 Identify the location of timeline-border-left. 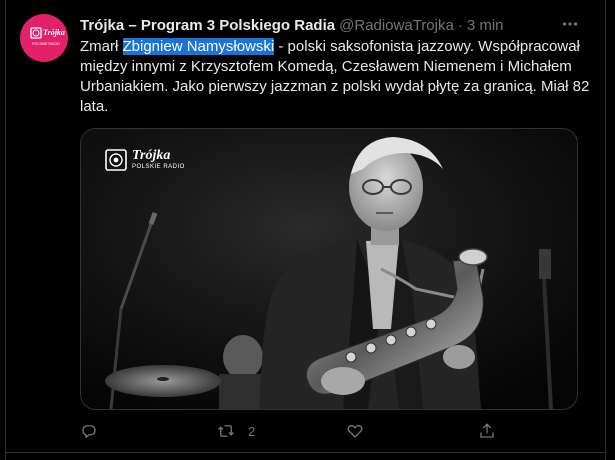
(5, 230).